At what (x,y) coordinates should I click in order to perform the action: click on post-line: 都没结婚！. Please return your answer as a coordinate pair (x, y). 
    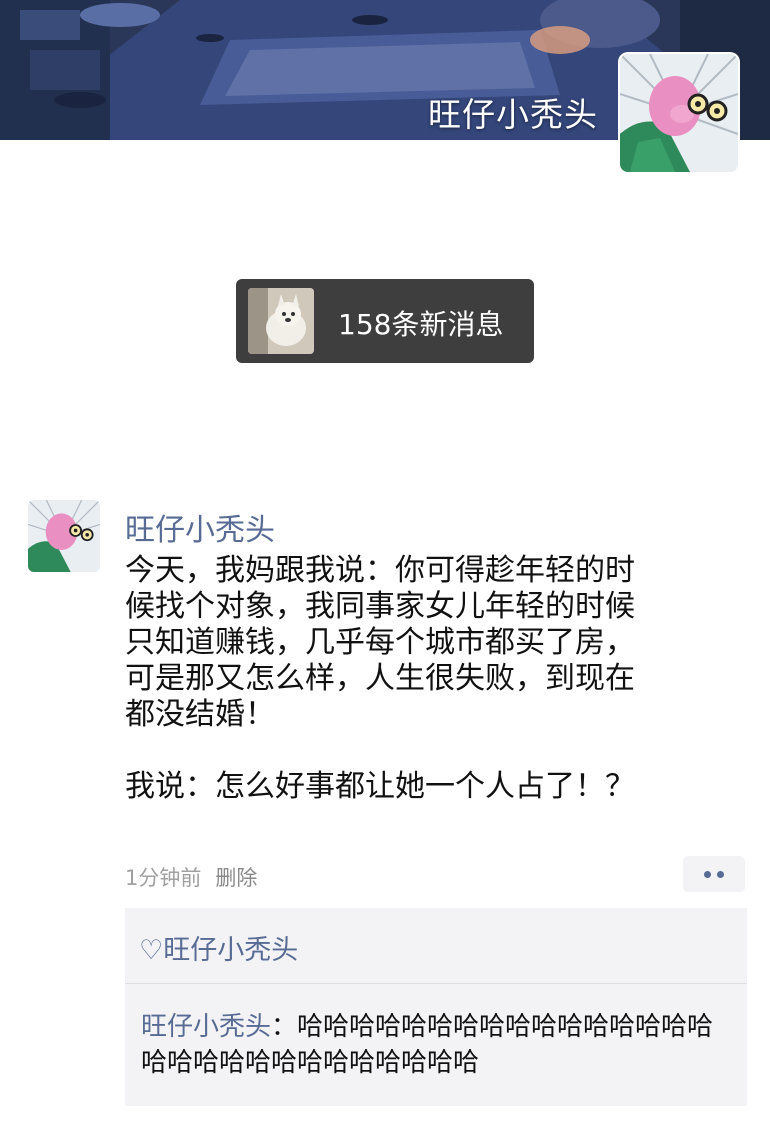
    Looking at the image, I should click on (200, 714).